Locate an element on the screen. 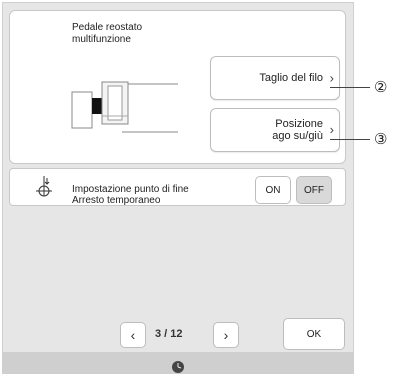 The width and height of the screenshot is (400, 376). page-indicator: 3 / 12 is located at coordinates (169, 334).